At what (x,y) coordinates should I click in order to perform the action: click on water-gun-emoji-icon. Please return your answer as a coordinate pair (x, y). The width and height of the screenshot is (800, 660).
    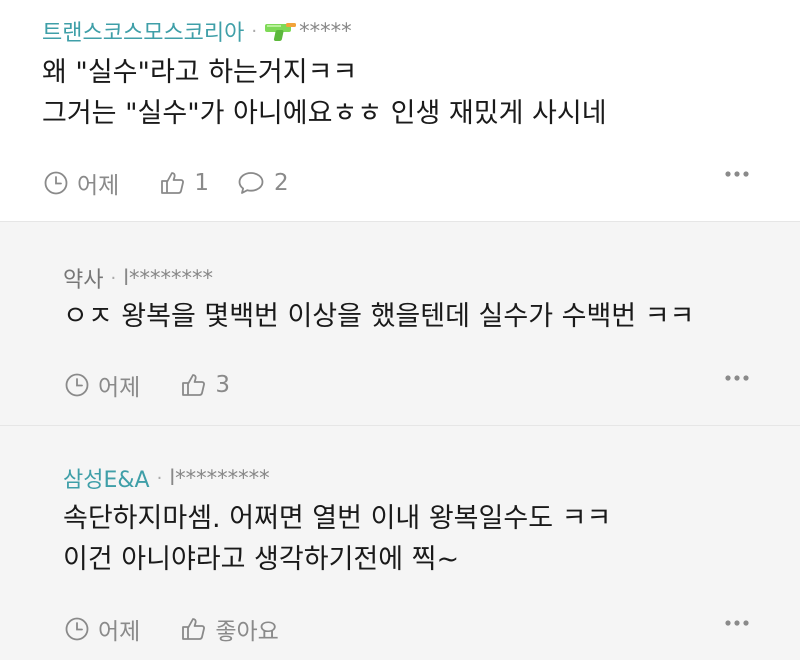
    Looking at the image, I should click on (281, 32).